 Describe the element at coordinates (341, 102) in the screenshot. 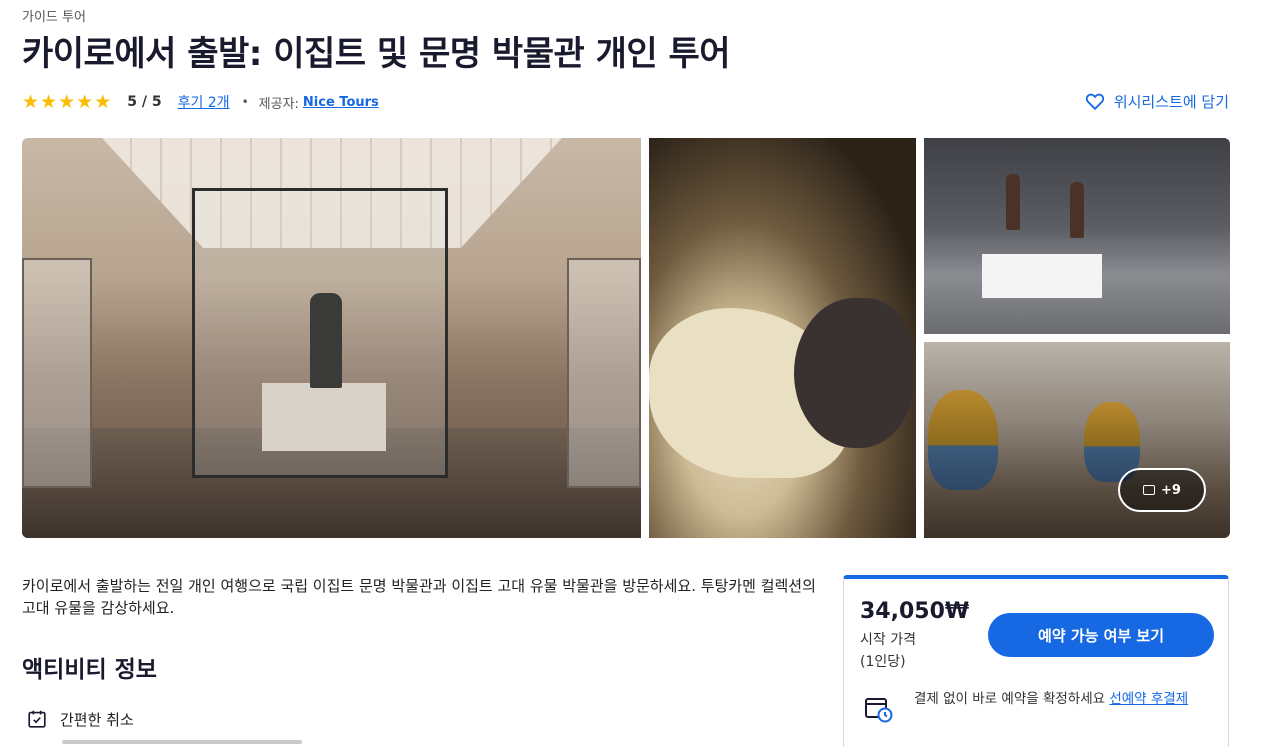

I see `provider-link: Nice Tours` at that location.